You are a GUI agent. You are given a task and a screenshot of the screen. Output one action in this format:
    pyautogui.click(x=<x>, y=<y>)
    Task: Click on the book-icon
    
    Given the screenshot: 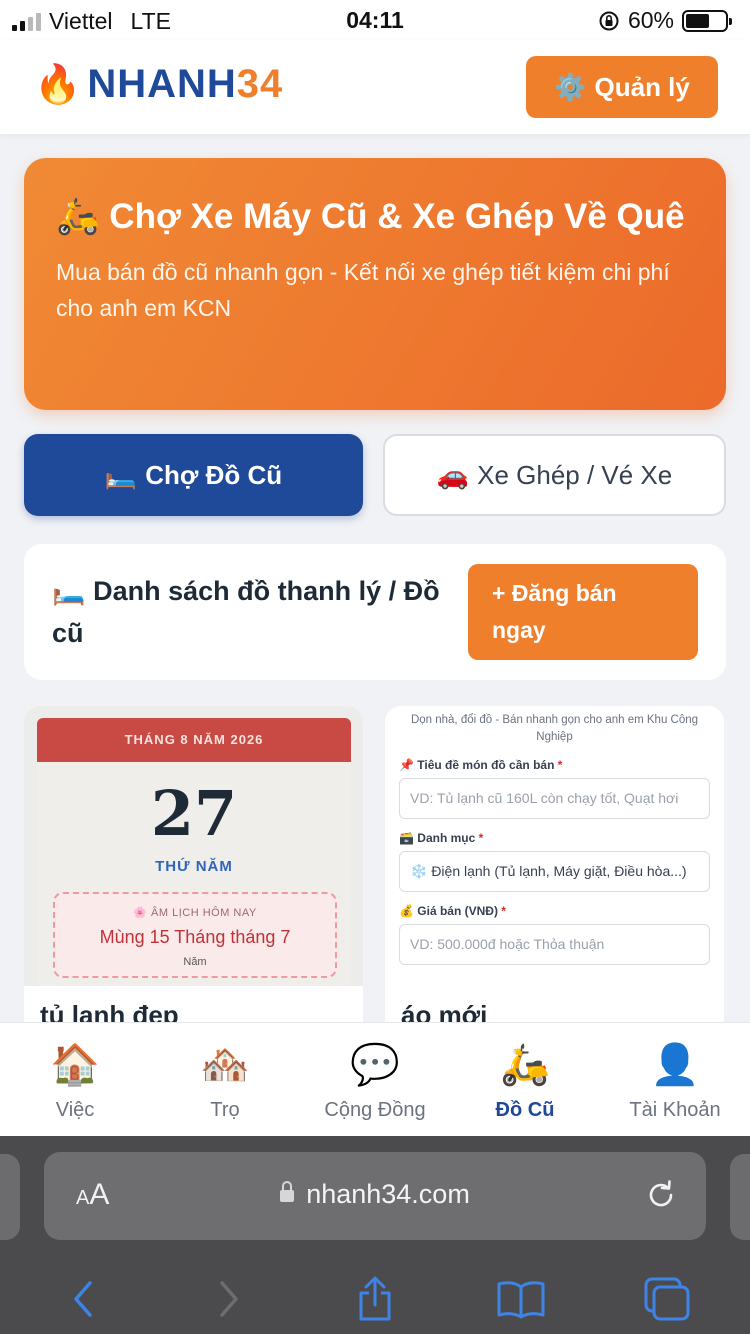 What is the action you would take?
    pyautogui.click(x=521, y=1300)
    